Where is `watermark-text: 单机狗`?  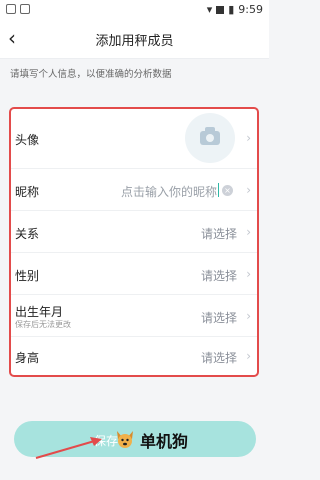 watermark-text: 单机狗 is located at coordinates (164, 441).